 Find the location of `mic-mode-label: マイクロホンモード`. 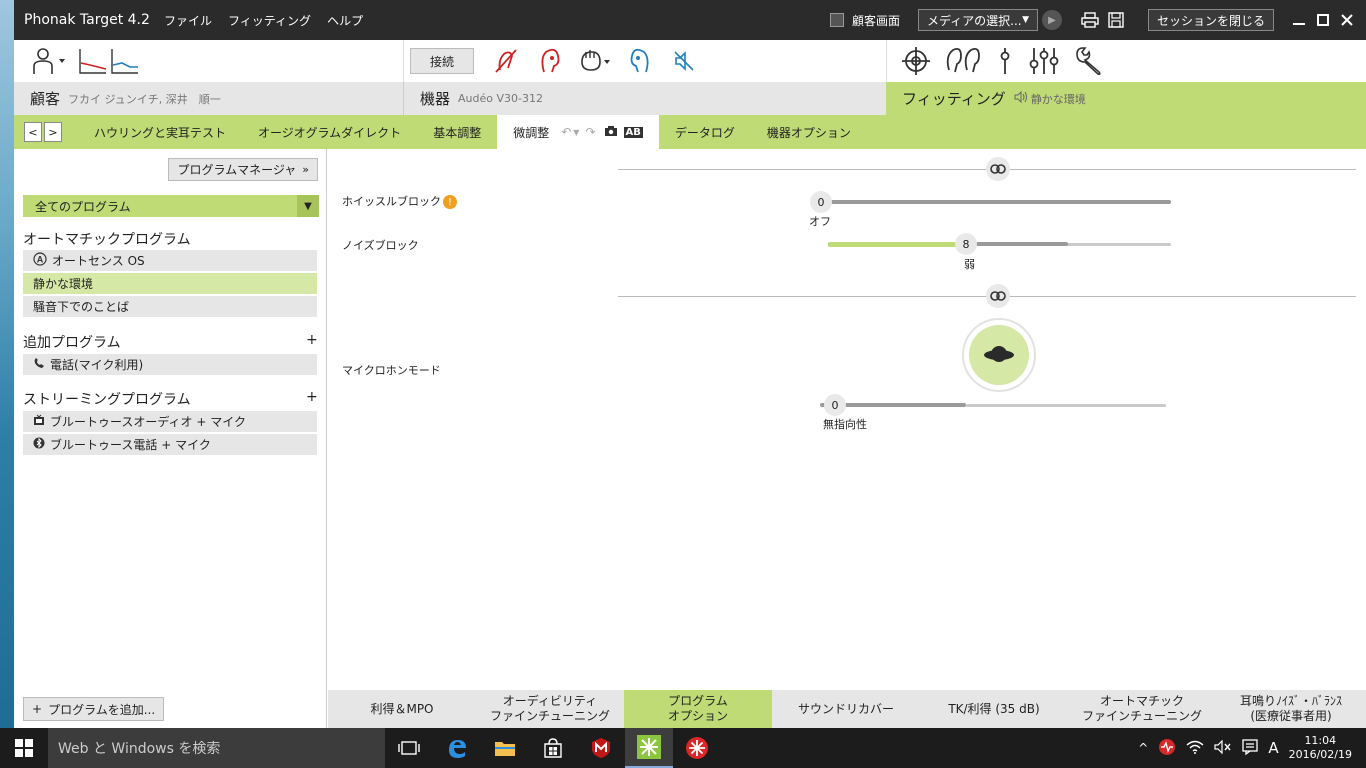

mic-mode-label: マイクロホンモード is located at coordinates (391, 370).